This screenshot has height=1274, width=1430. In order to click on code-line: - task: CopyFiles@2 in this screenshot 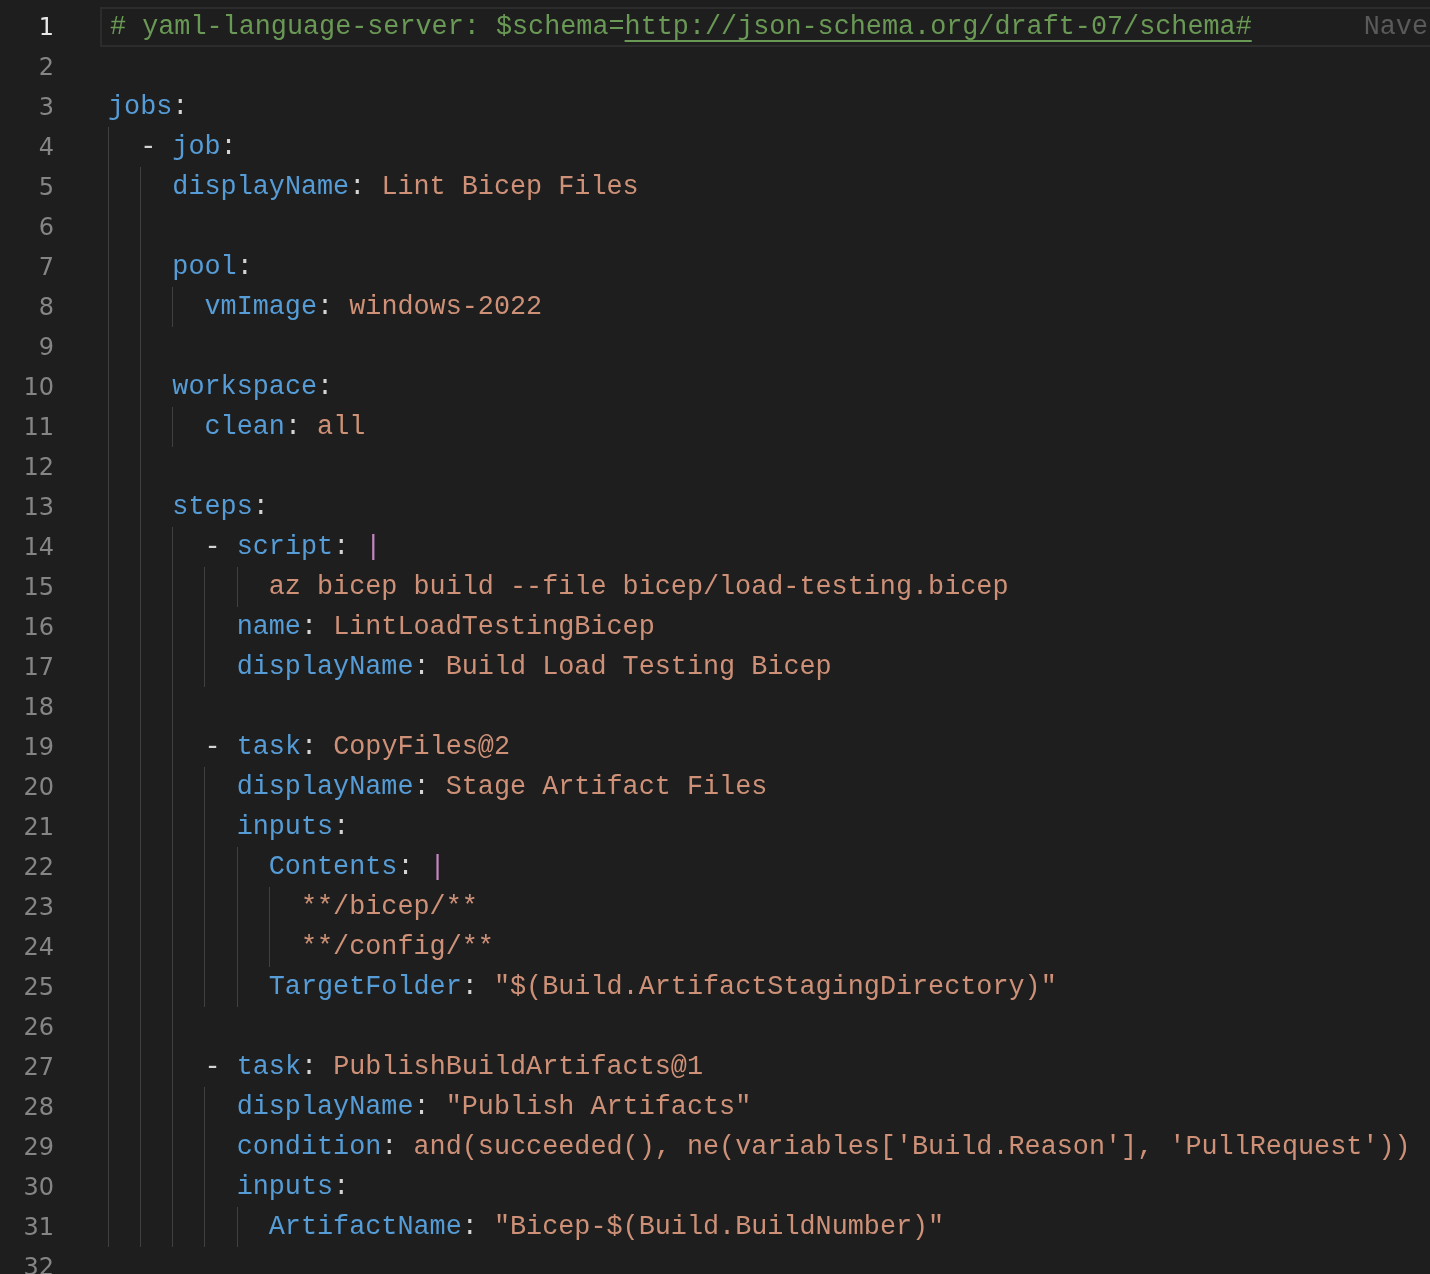, I will do `click(357, 747)`.